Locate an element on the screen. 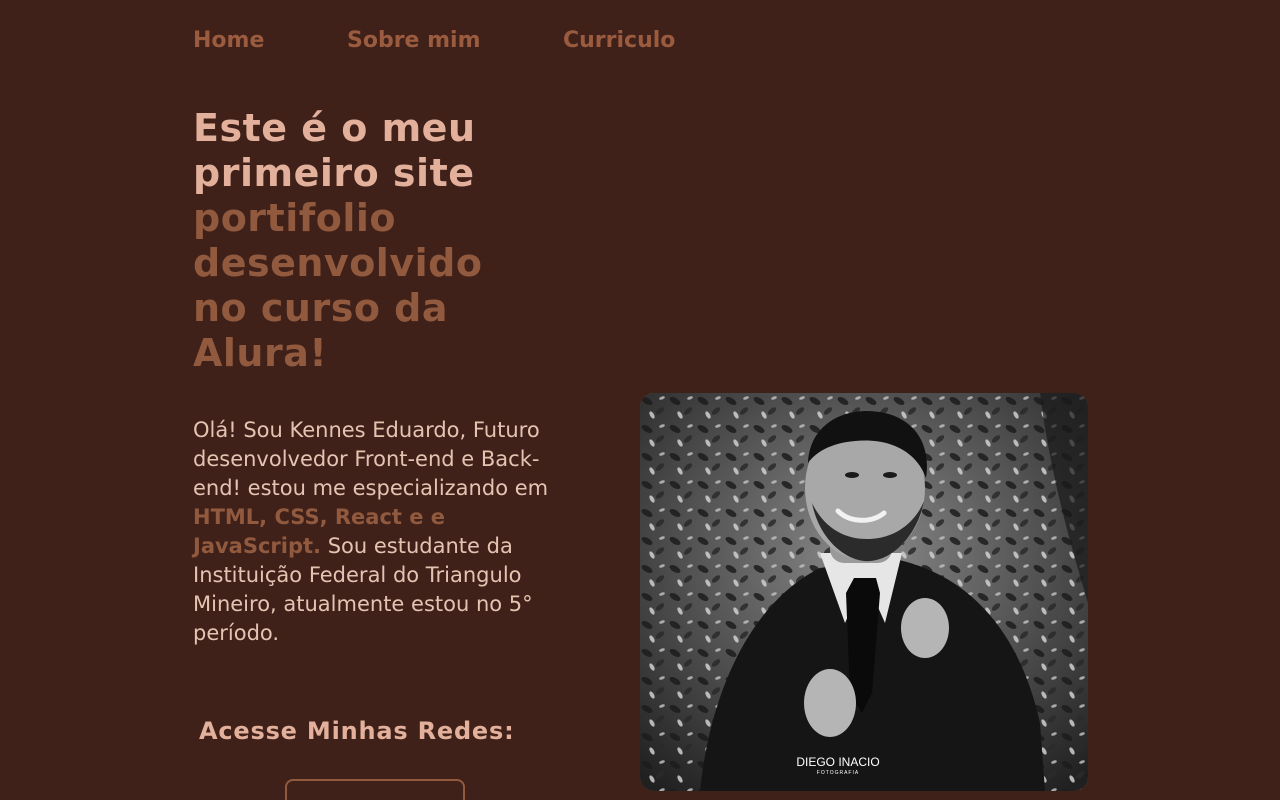 The width and height of the screenshot is (1280, 800). social-link-button is located at coordinates (375, 789).